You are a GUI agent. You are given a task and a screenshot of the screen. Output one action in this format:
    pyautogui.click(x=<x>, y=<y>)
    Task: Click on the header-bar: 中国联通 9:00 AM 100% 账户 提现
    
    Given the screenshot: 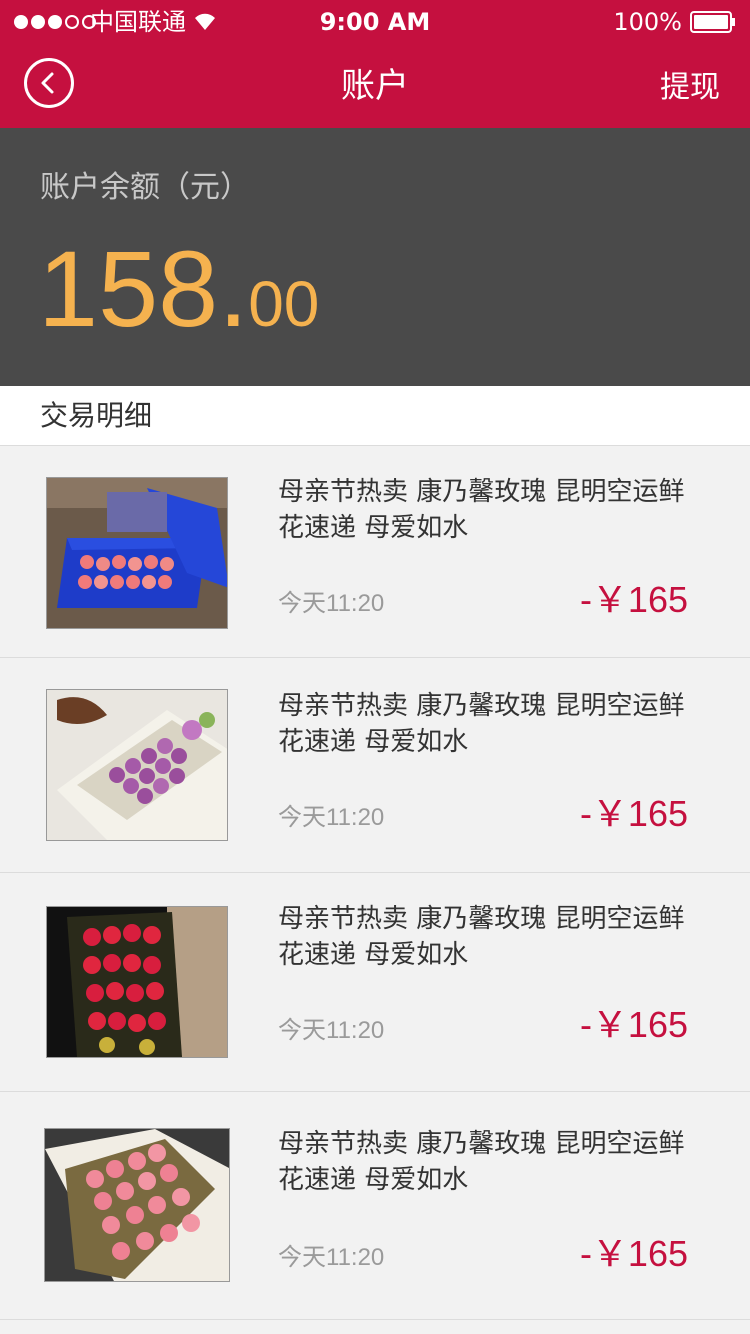 What is the action you would take?
    pyautogui.click(x=375, y=64)
    